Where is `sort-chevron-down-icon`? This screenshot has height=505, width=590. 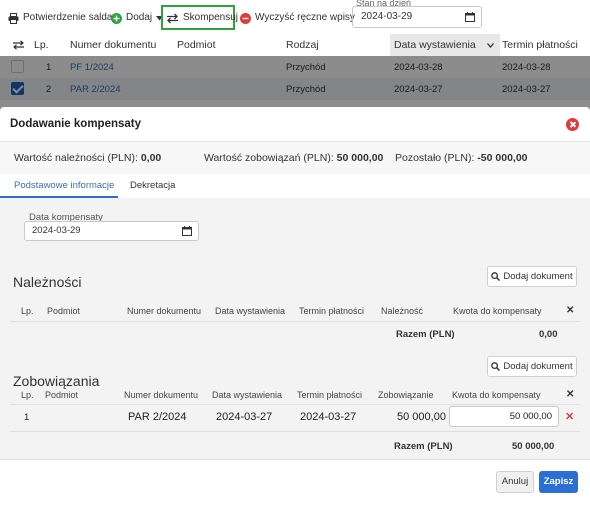
sort-chevron-down-icon is located at coordinates (490, 45).